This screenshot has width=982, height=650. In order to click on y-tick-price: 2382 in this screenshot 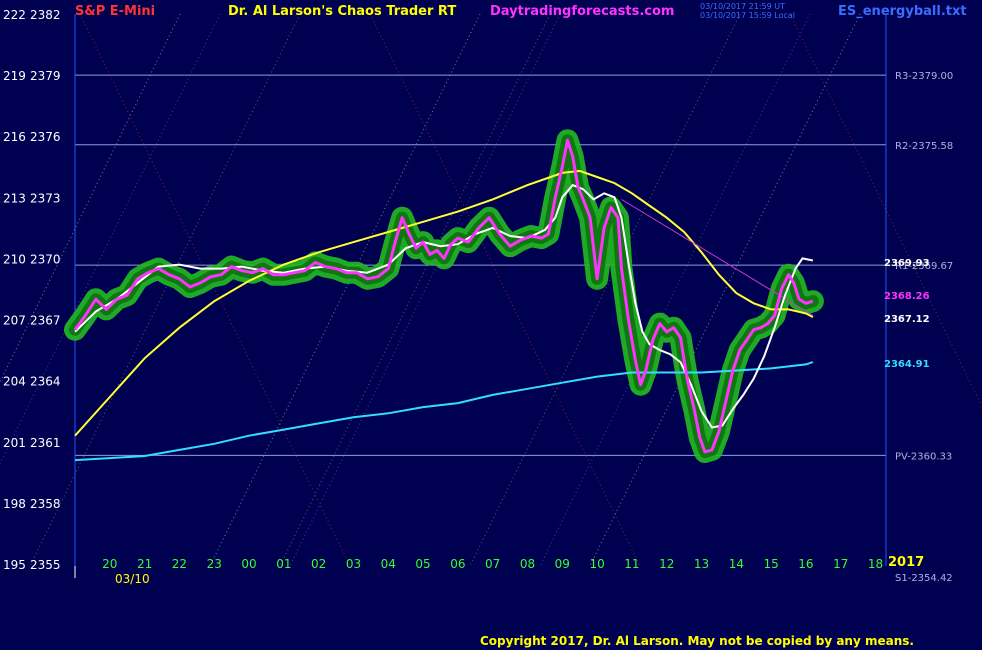, I will do `click(45, 15)`.